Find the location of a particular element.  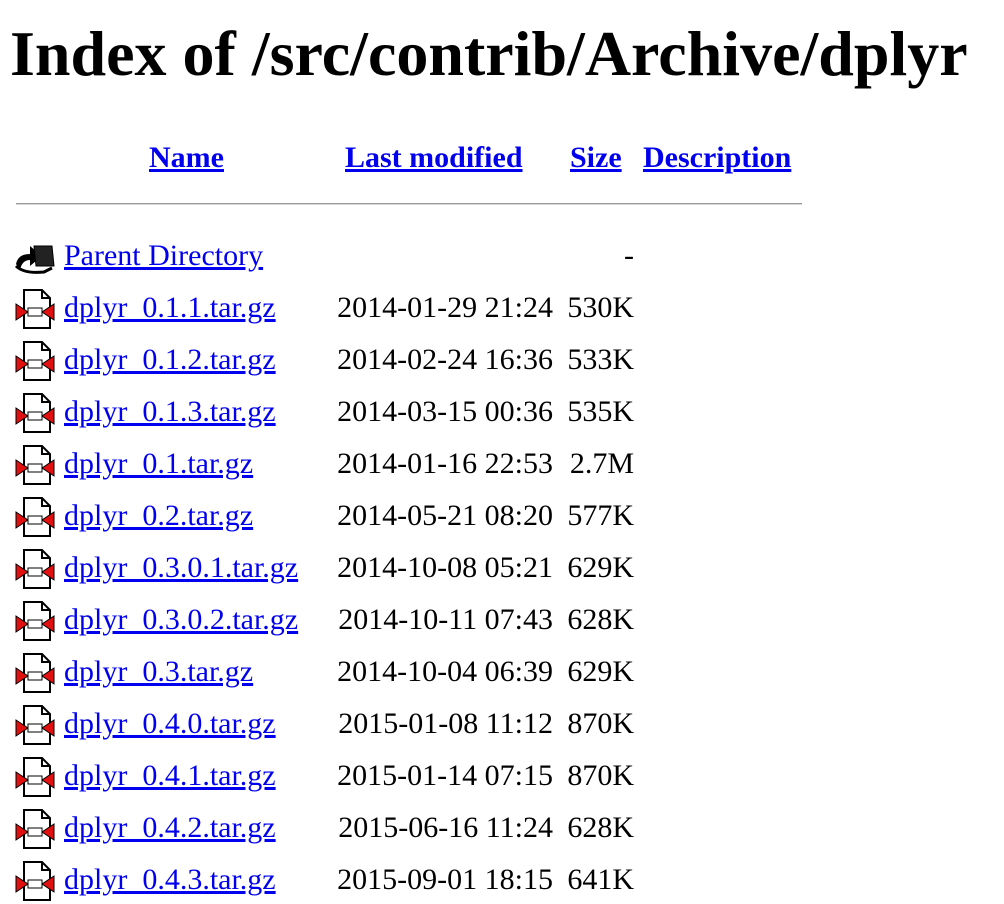

sort-by-name-link: Name is located at coordinates (186, 158).